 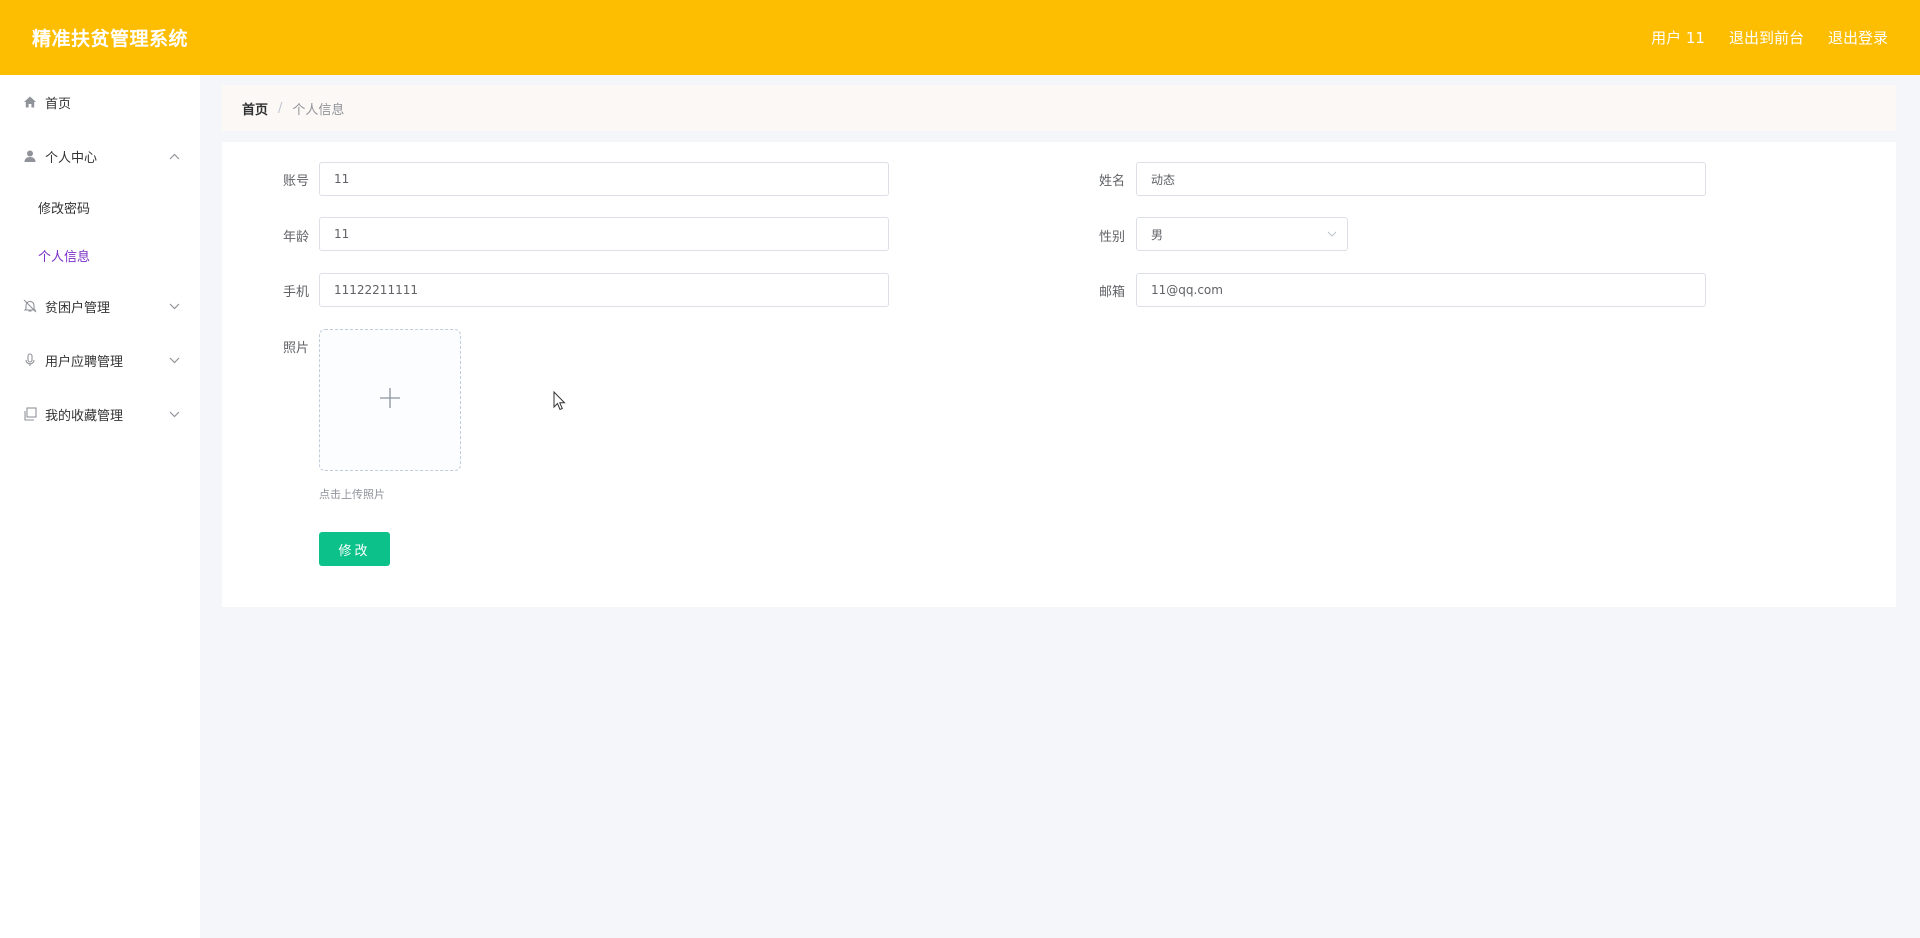 I want to click on sidebar-item-change-password: 修改密码, so click(x=100, y=207).